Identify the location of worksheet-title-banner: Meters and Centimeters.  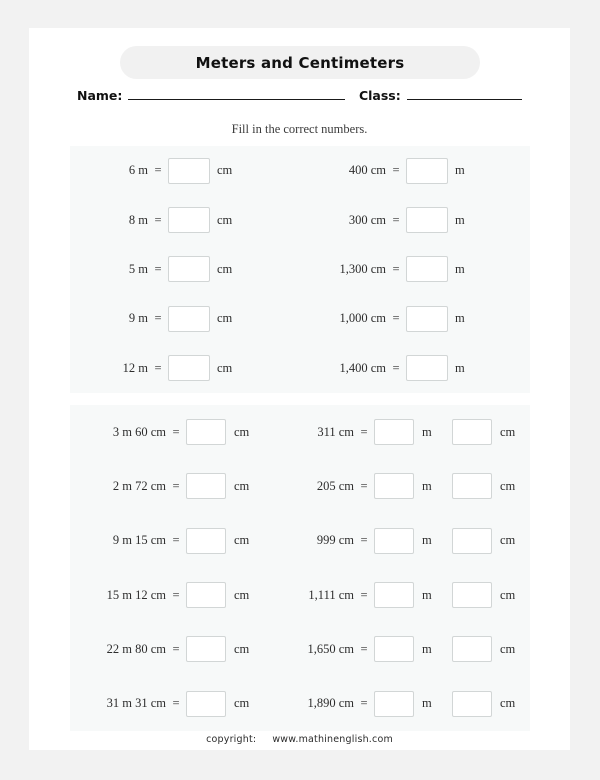
(300, 62).